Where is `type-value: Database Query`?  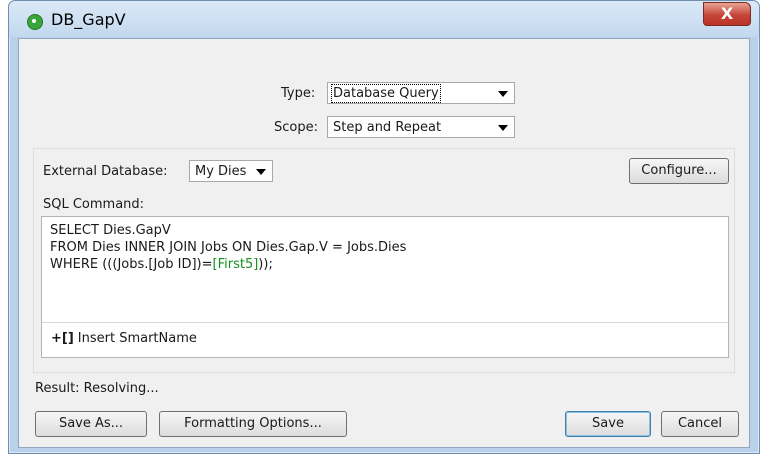 type-value: Database Query is located at coordinates (386, 93).